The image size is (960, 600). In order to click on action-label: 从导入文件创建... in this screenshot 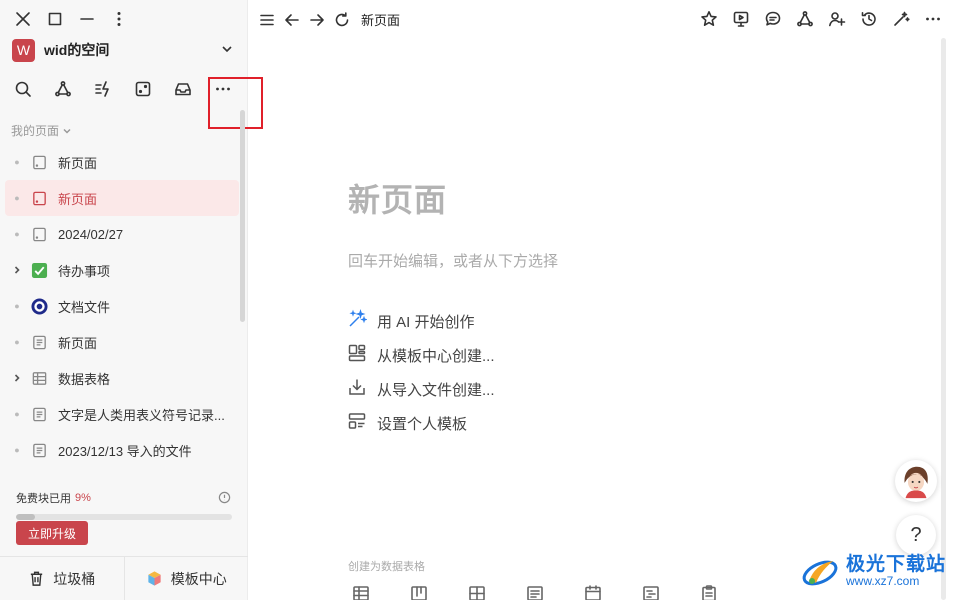, I will do `click(436, 390)`.